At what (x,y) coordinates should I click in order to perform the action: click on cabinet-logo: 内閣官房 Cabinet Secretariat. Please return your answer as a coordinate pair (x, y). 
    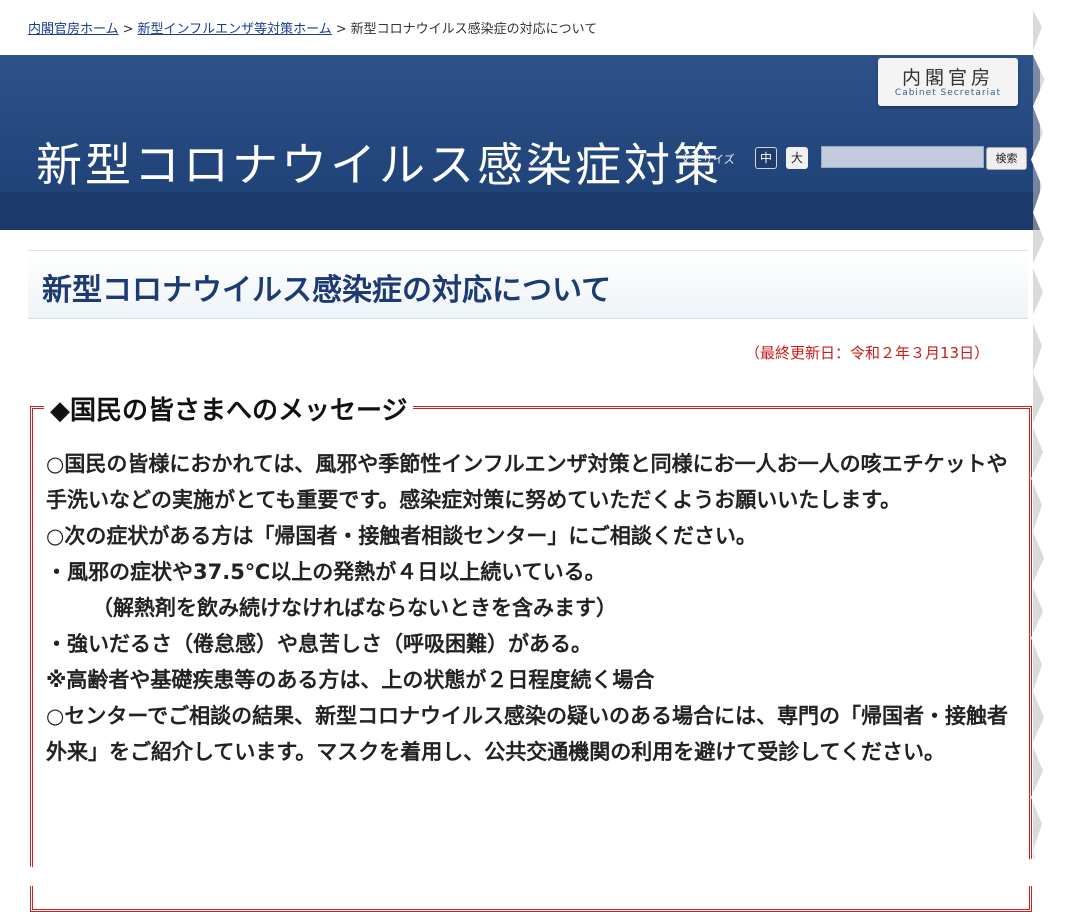
    Looking at the image, I should click on (948, 82).